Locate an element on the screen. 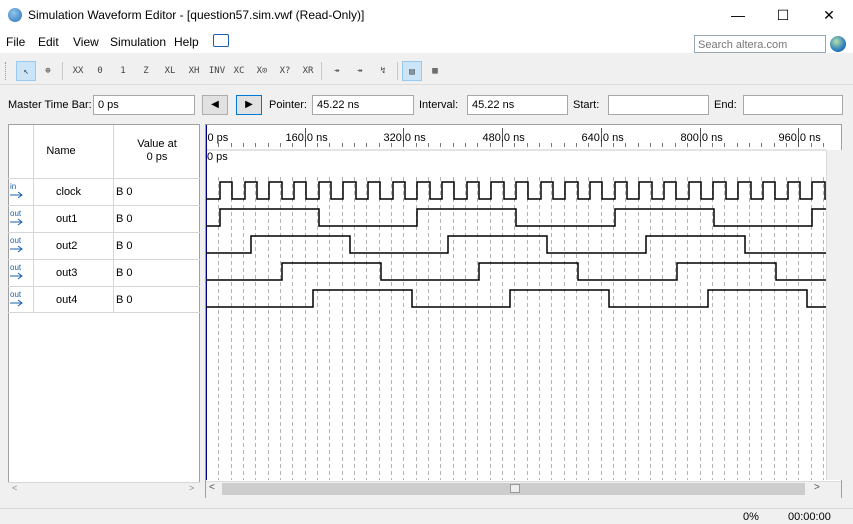 Image resolution: width=853 pixels, height=524 pixels. menu-file: File is located at coordinates (15, 42).